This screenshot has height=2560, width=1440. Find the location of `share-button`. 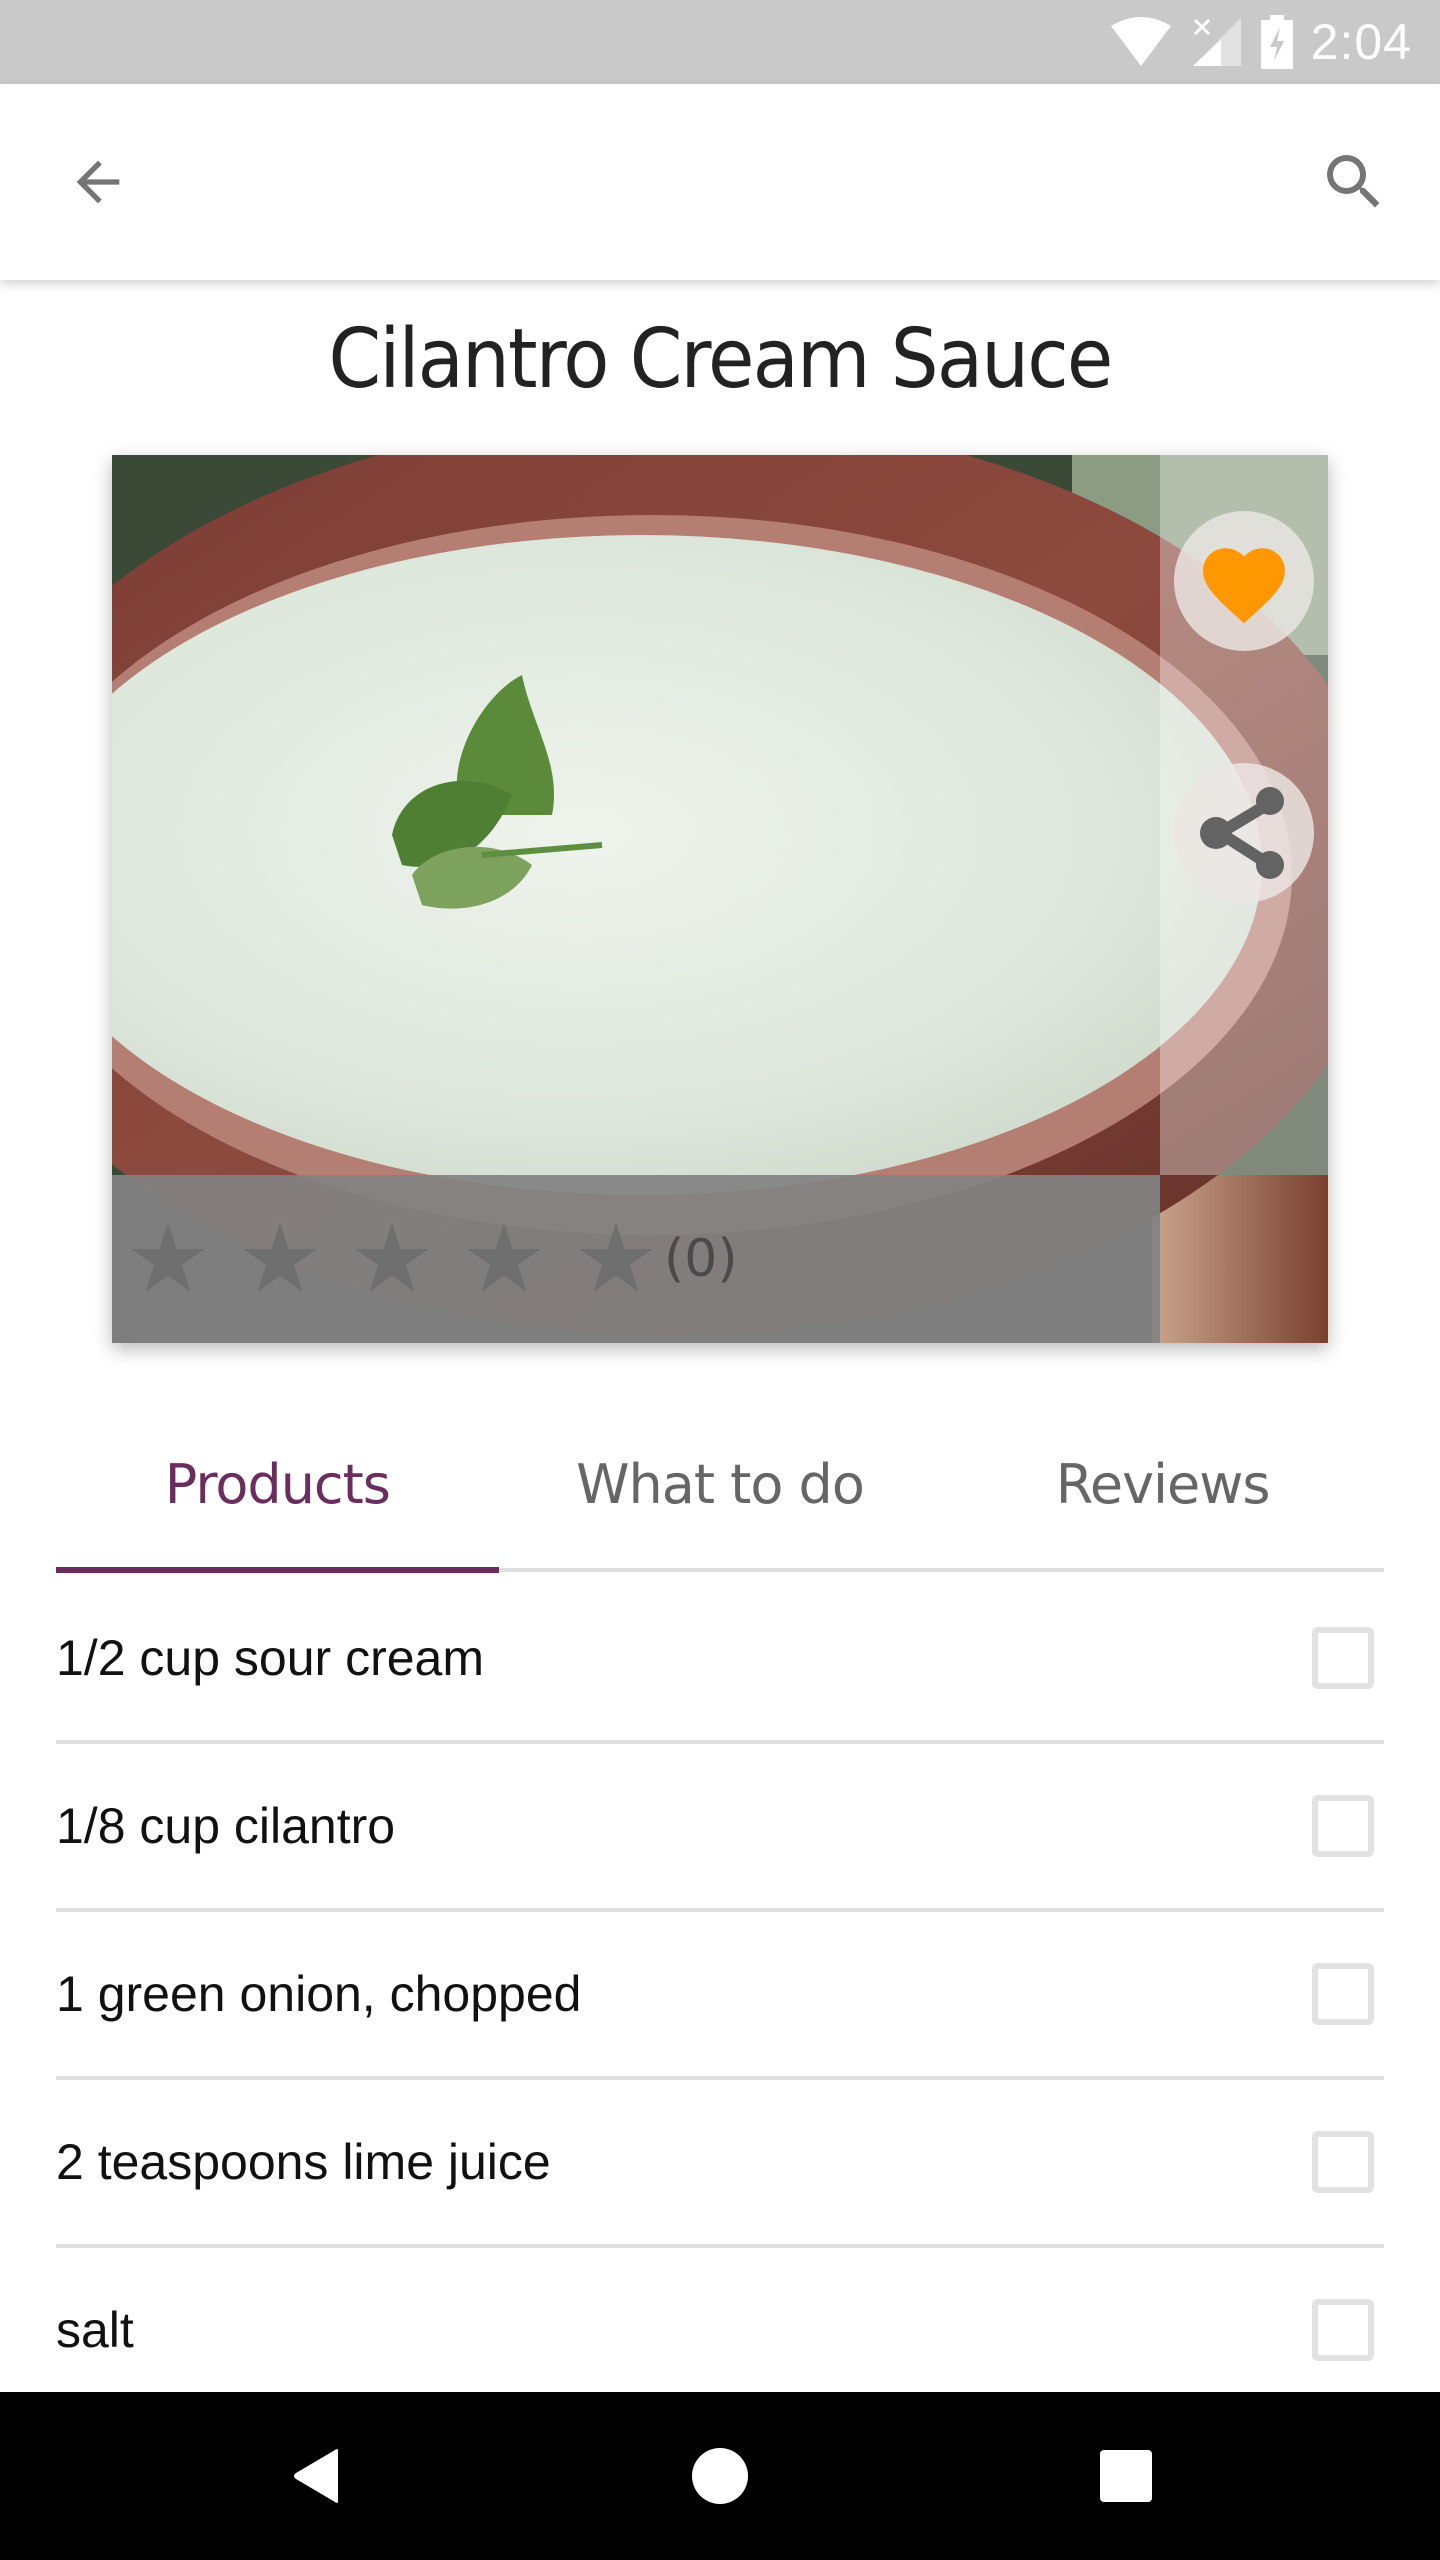

share-button is located at coordinates (1244, 833).